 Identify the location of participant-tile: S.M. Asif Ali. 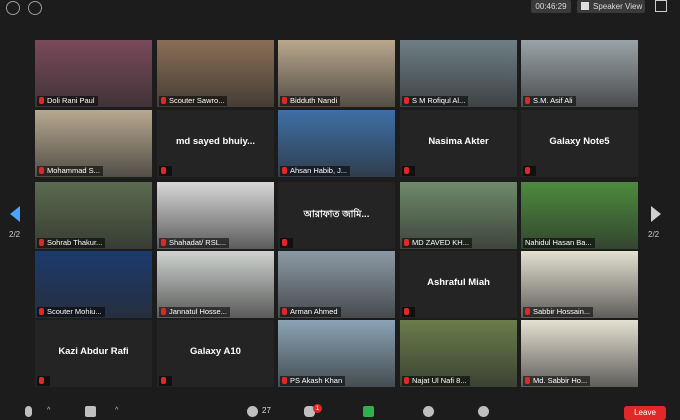
(579, 73).